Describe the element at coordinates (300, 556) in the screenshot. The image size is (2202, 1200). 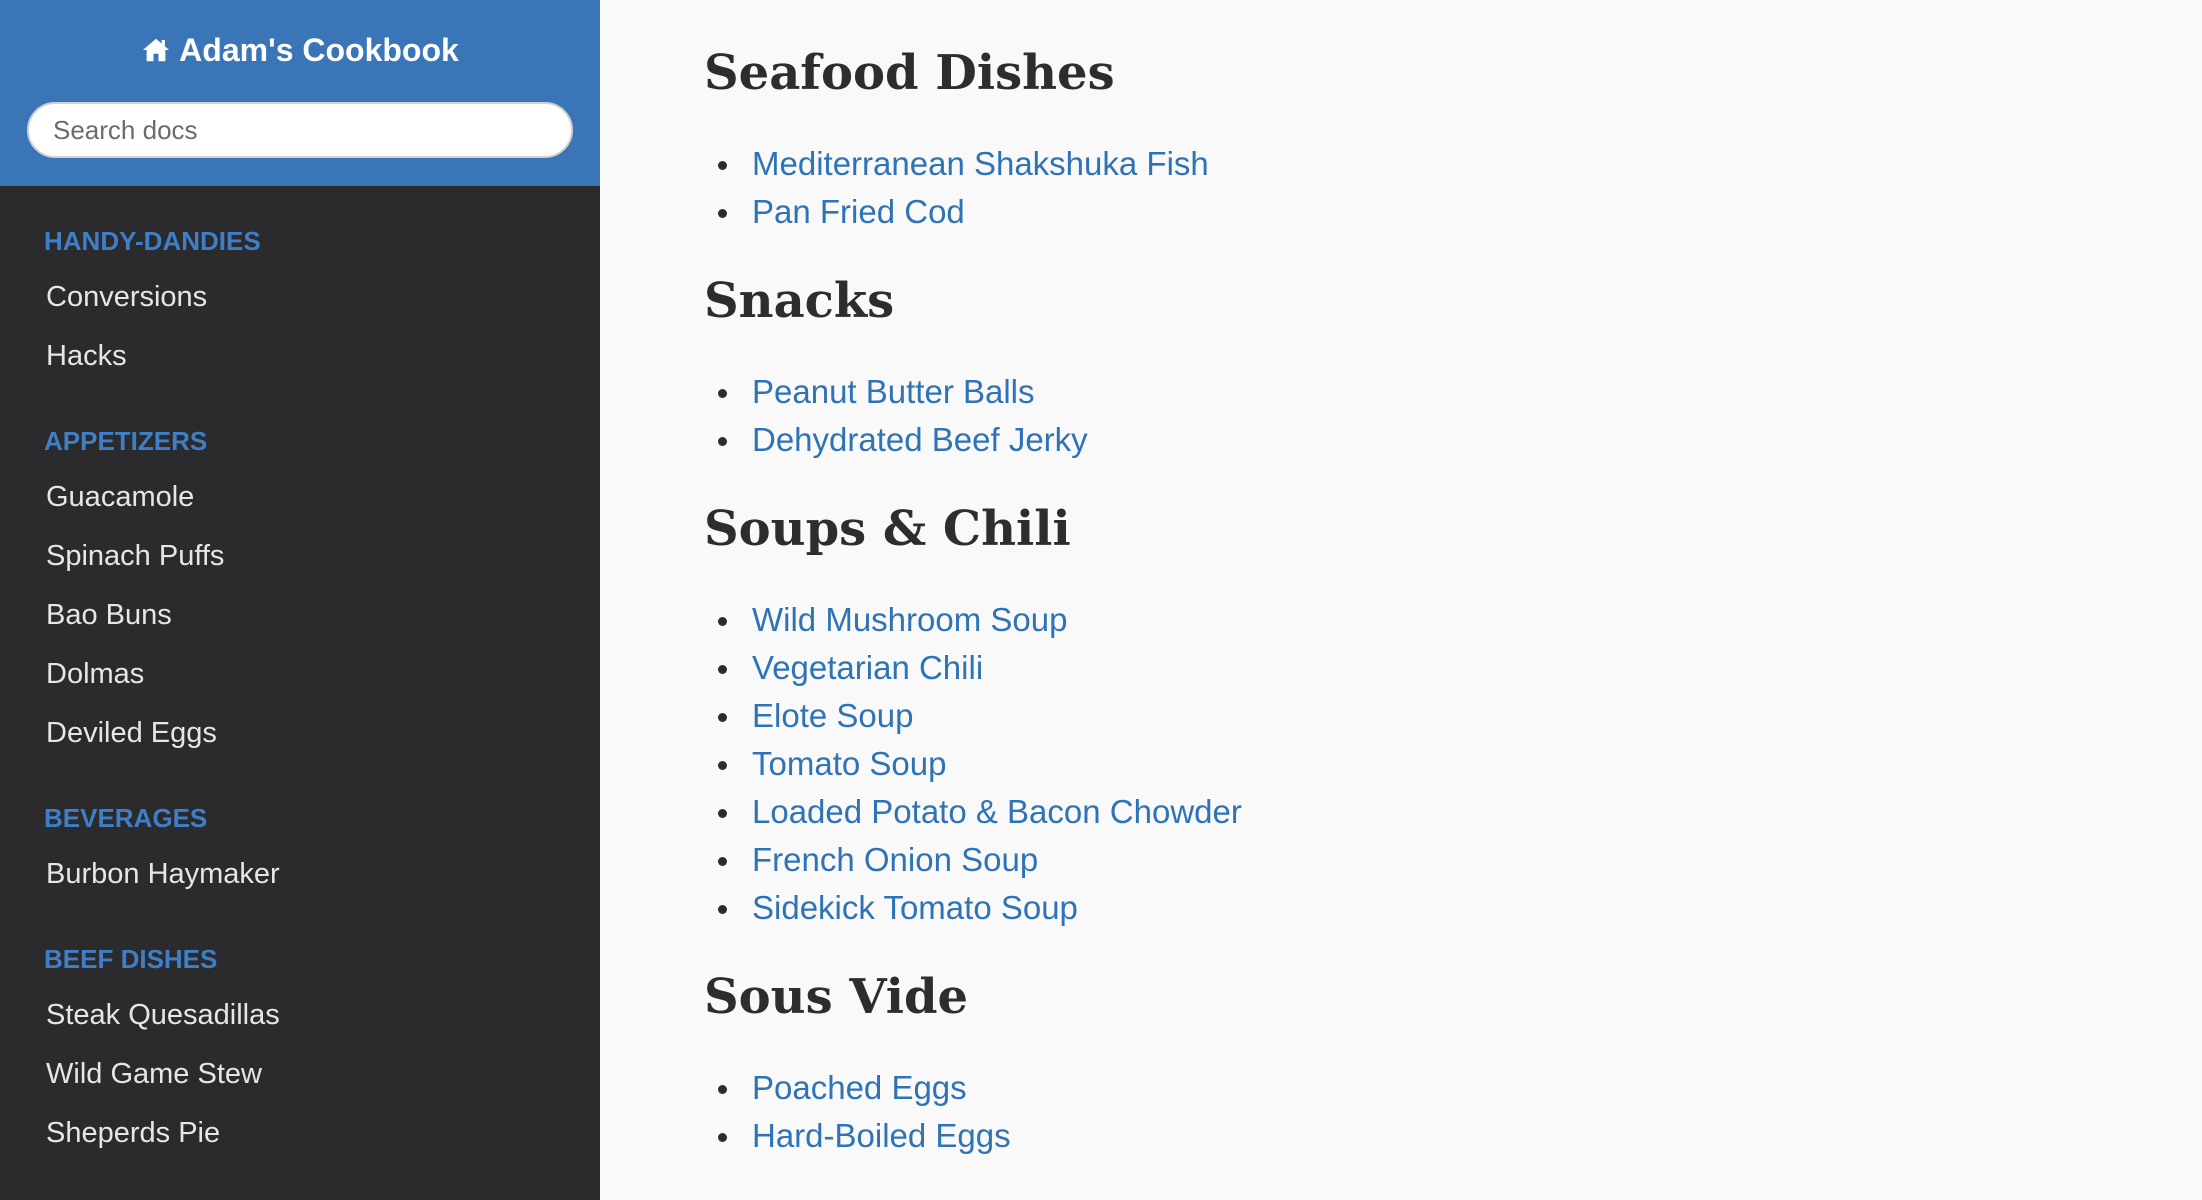
I see `sidebar-item-spinach-puffs: Spinach Puffs` at that location.